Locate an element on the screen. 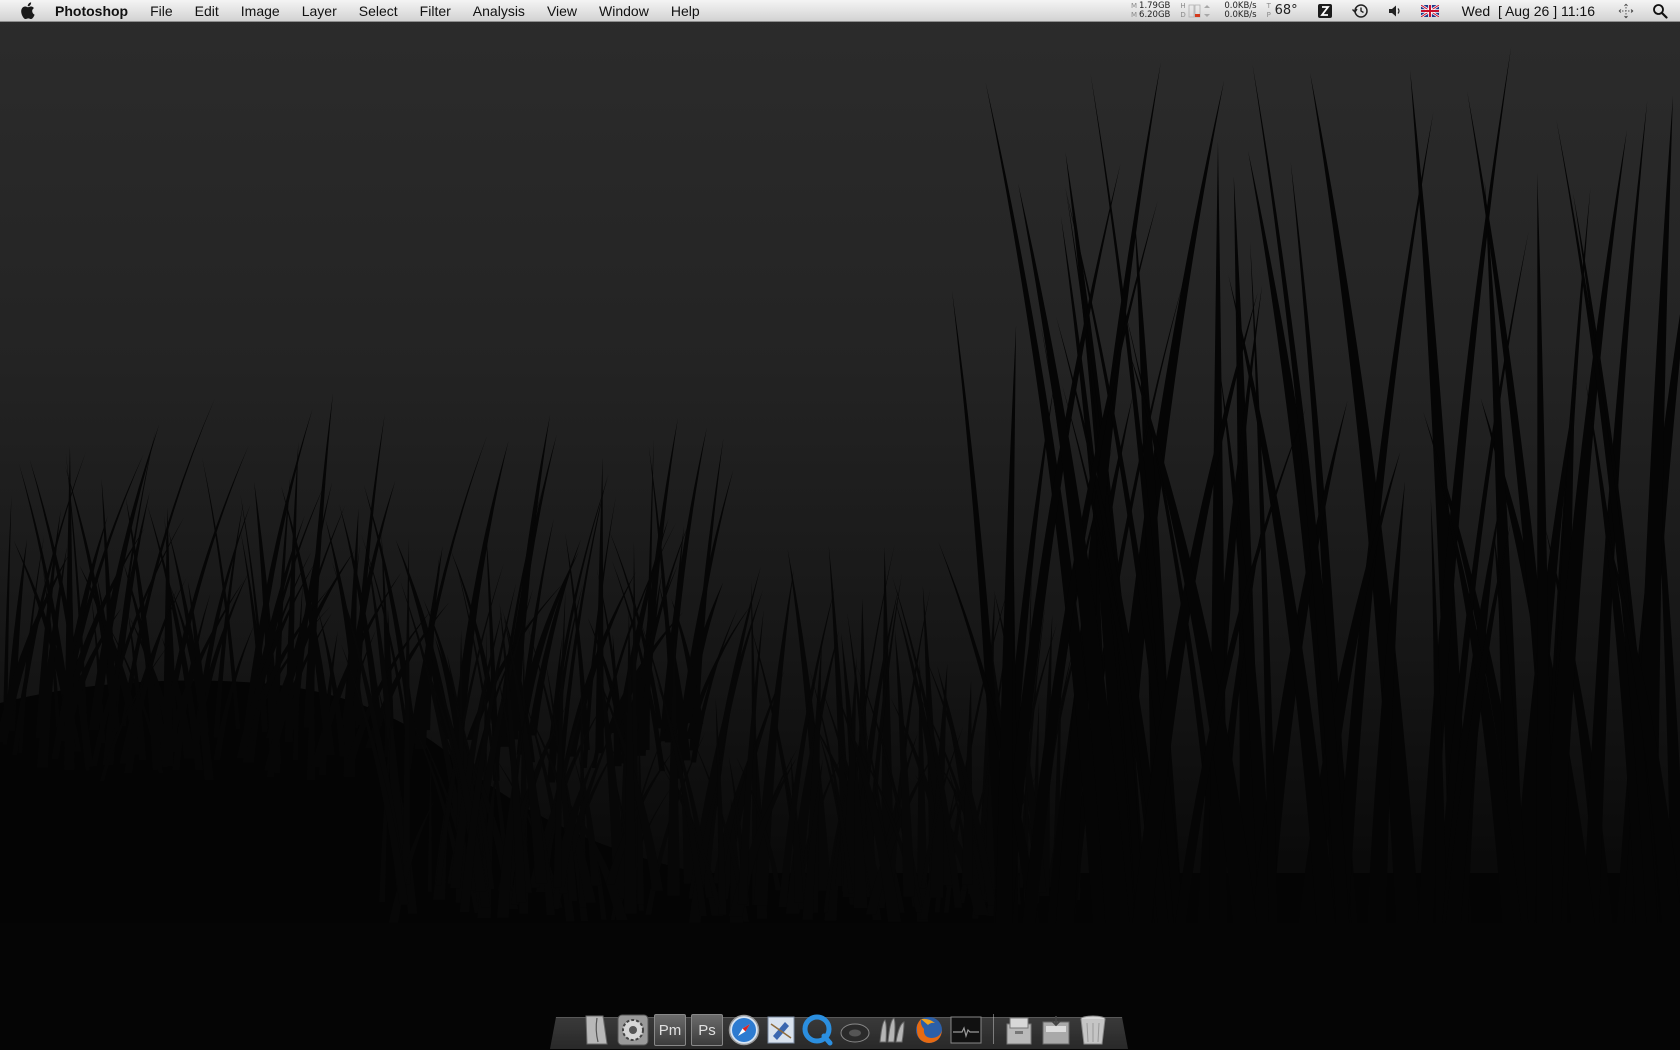  spaces-icon is located at coordinates (1626, 11).